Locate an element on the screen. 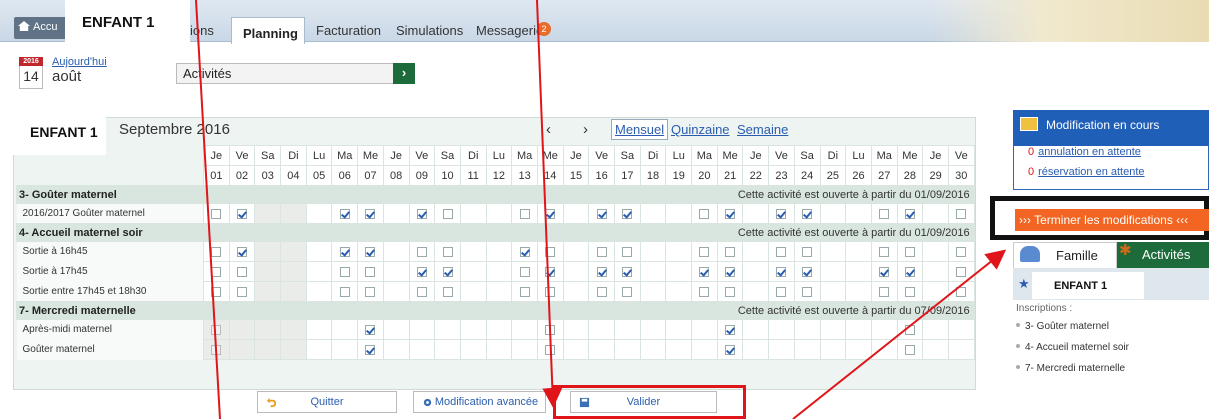  activities-go-button: › is located at coordinates (404, 73).